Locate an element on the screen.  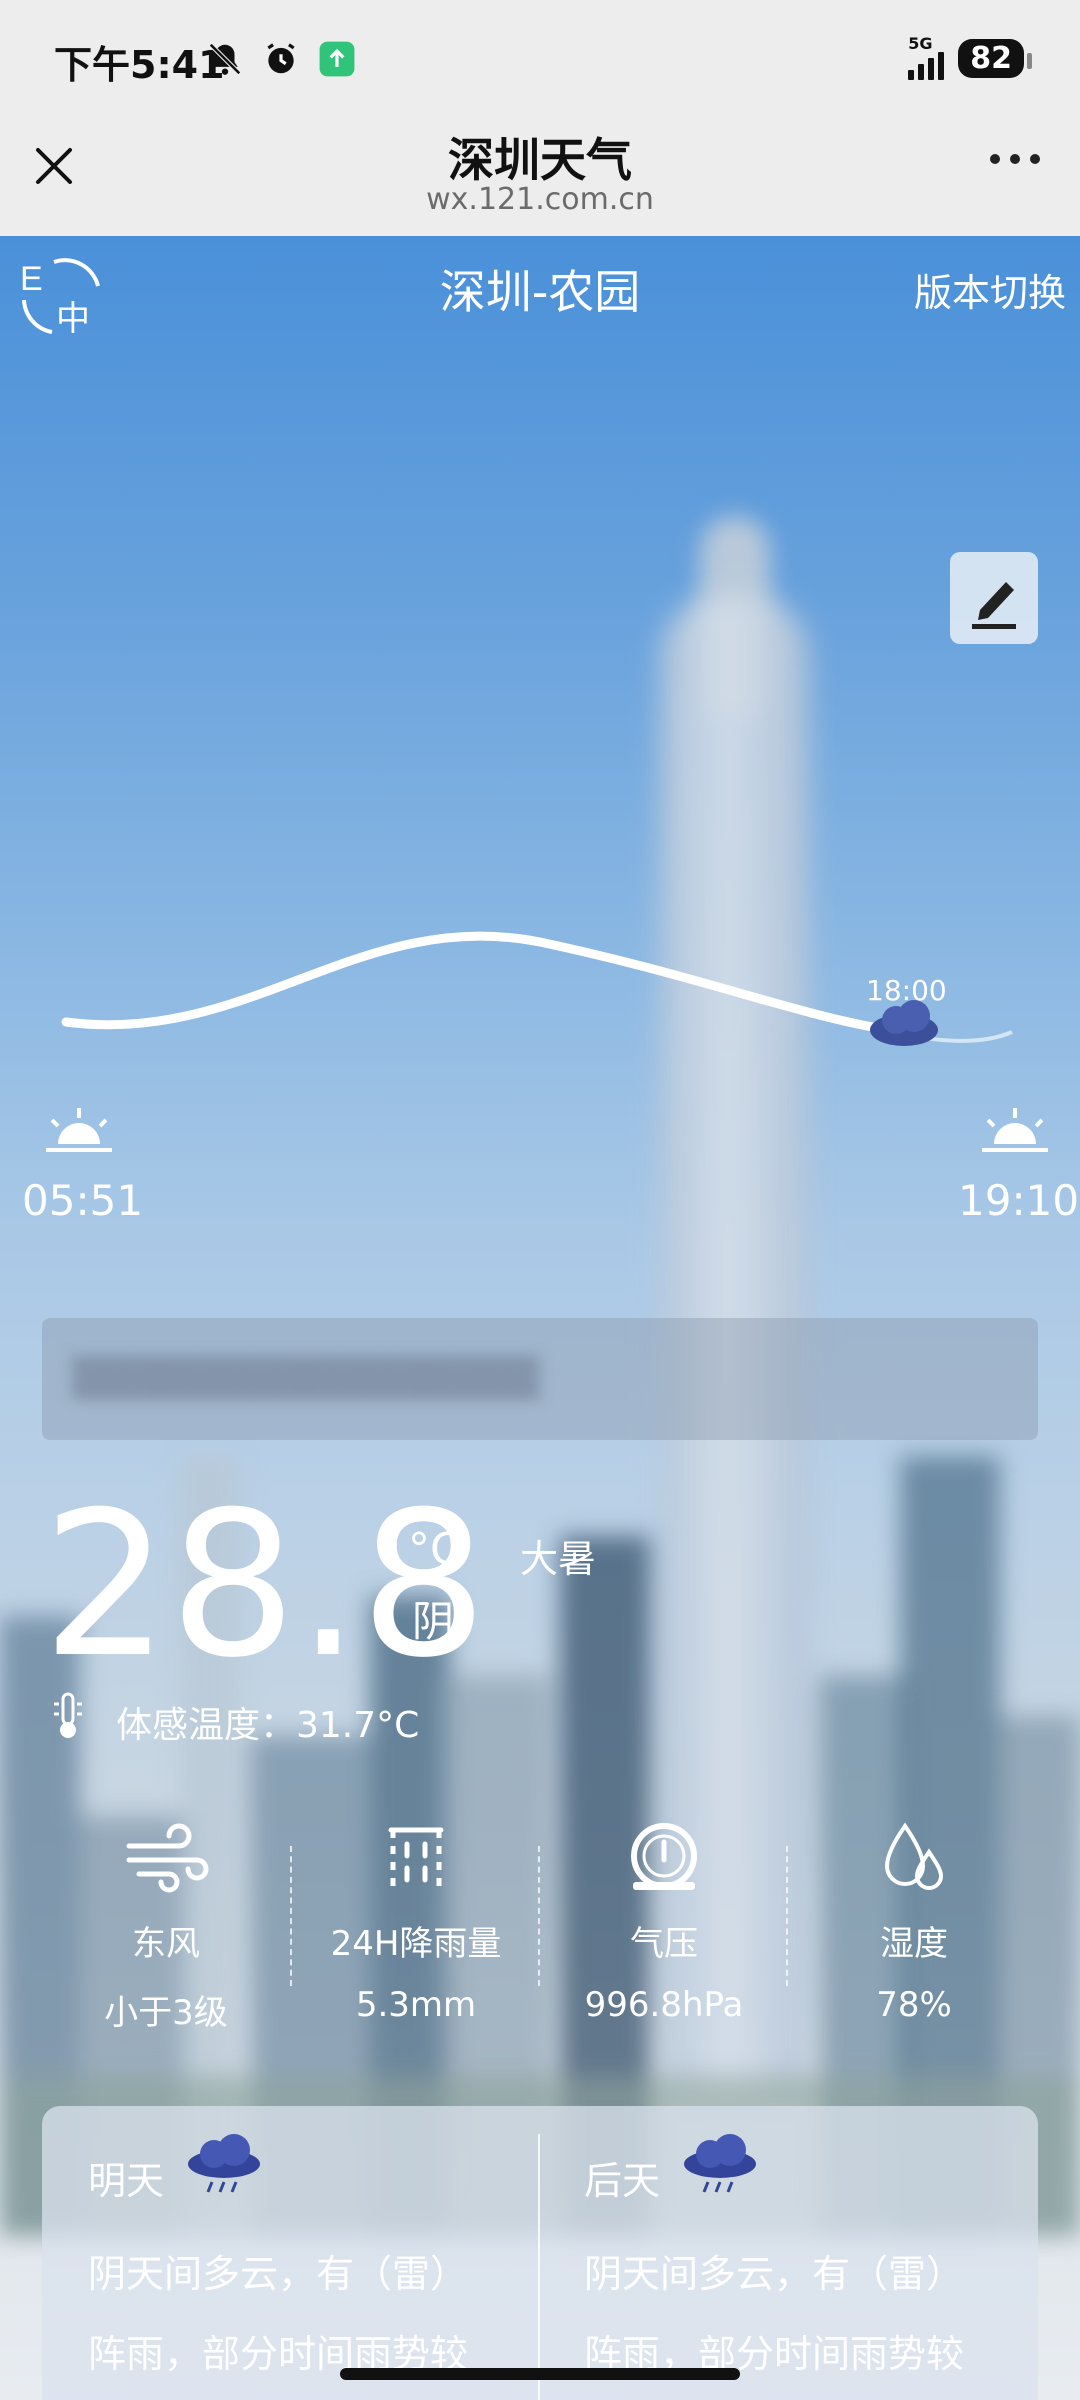
weather-condition: 阴 is located at coordinates (433, 1621).